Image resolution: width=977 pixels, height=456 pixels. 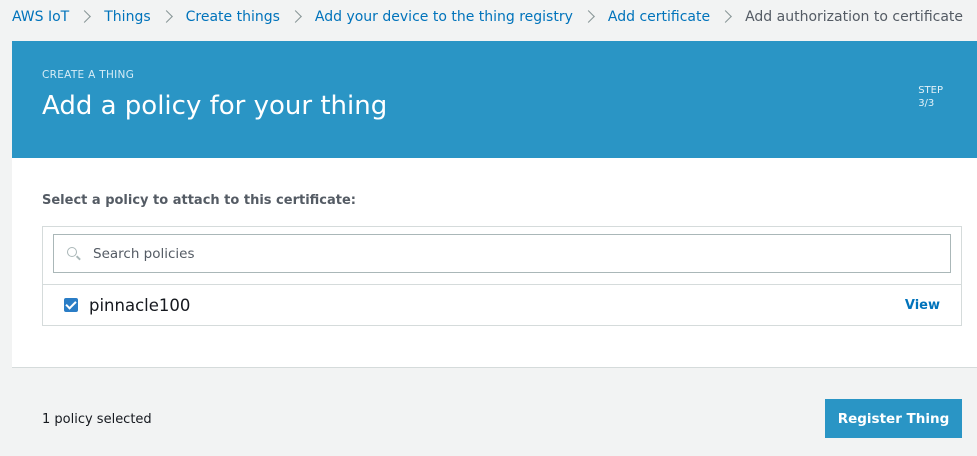 I want to click on search-icon, so click(x=75, y=254).